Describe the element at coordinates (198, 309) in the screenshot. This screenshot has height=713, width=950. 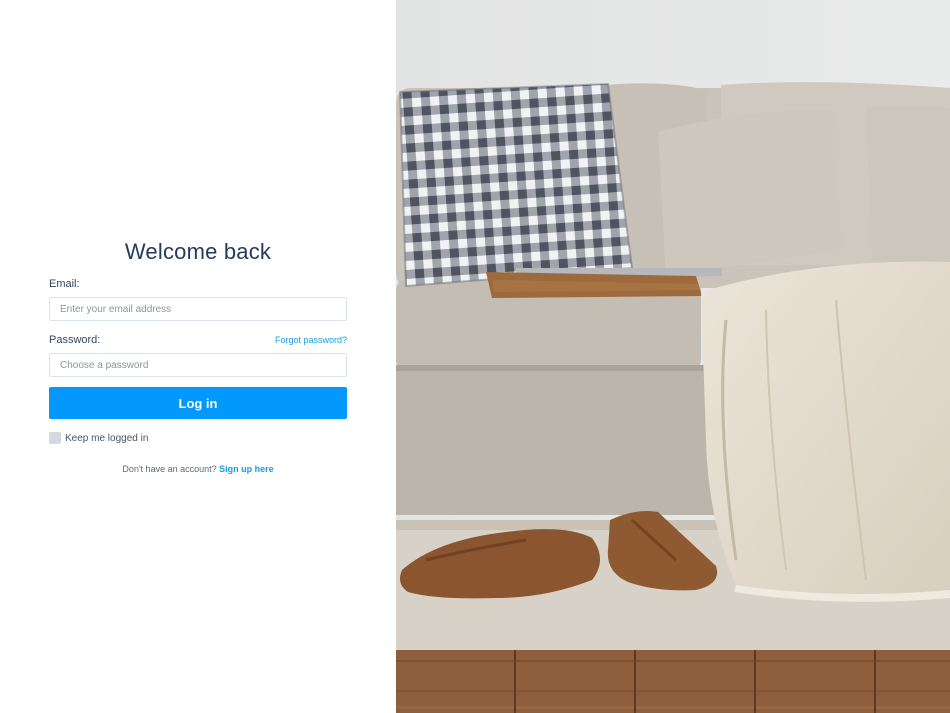
I see `email-field` at that location.